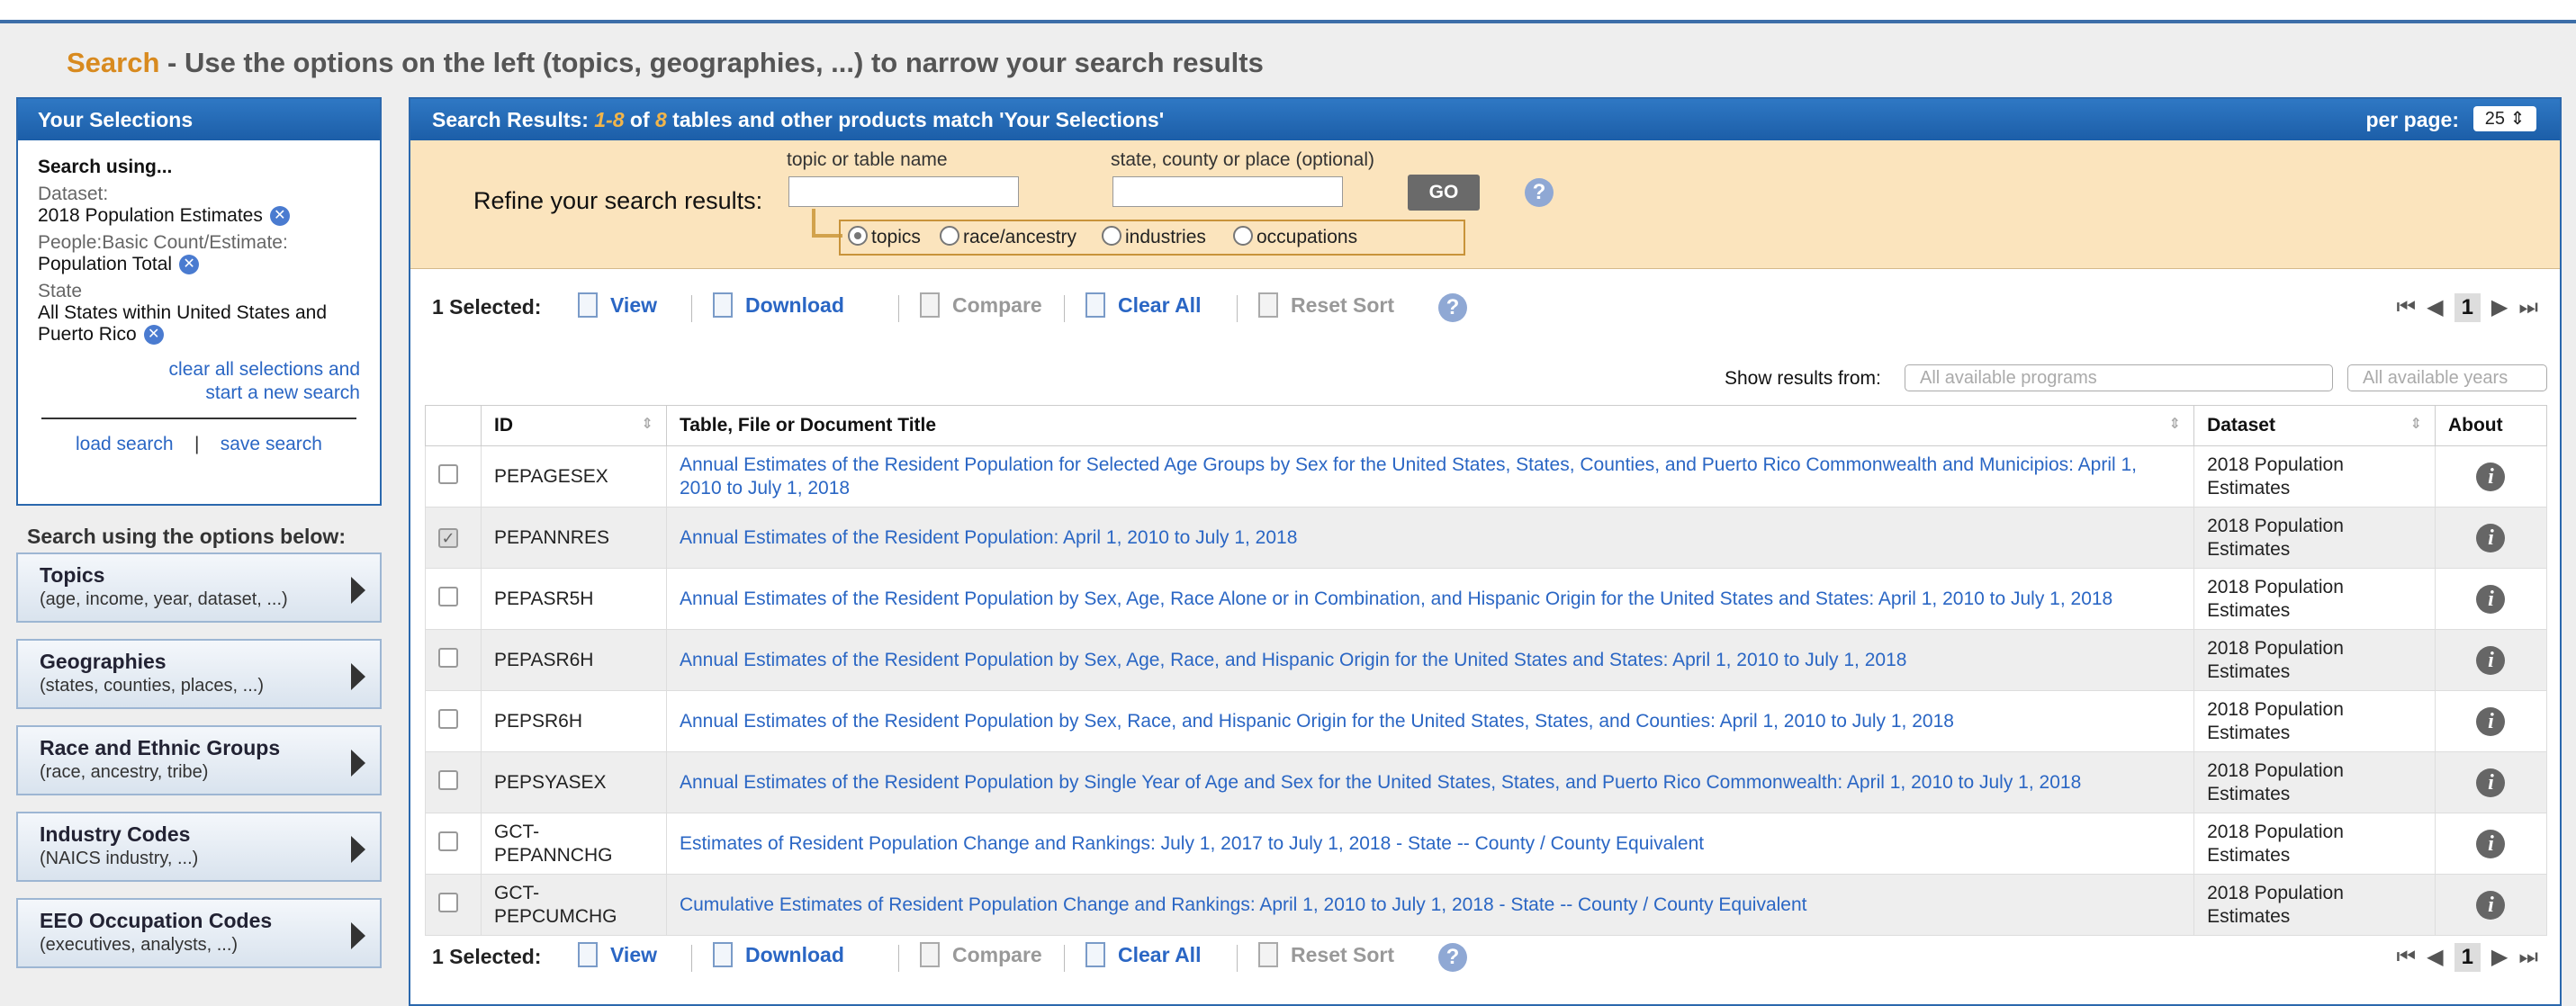  I want to click on toolbar-separator, so click(691, 958).